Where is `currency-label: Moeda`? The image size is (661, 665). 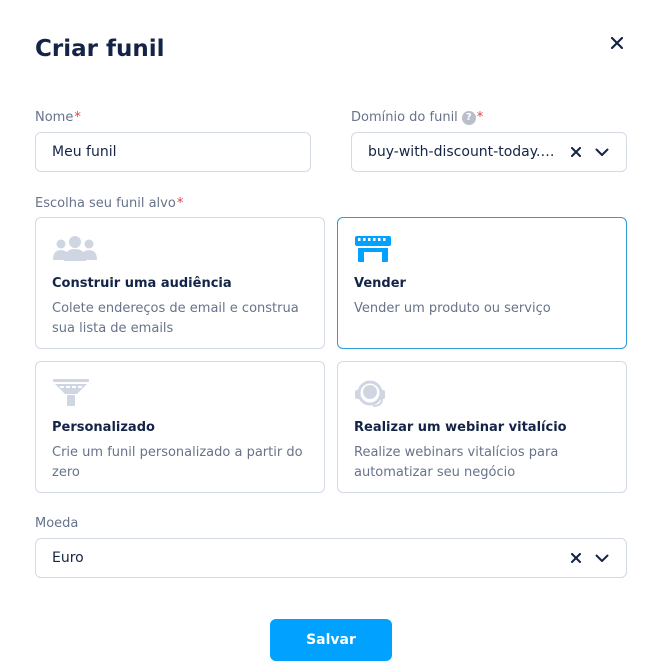
currency-label: Moeda is located at coordinates (57, 523).